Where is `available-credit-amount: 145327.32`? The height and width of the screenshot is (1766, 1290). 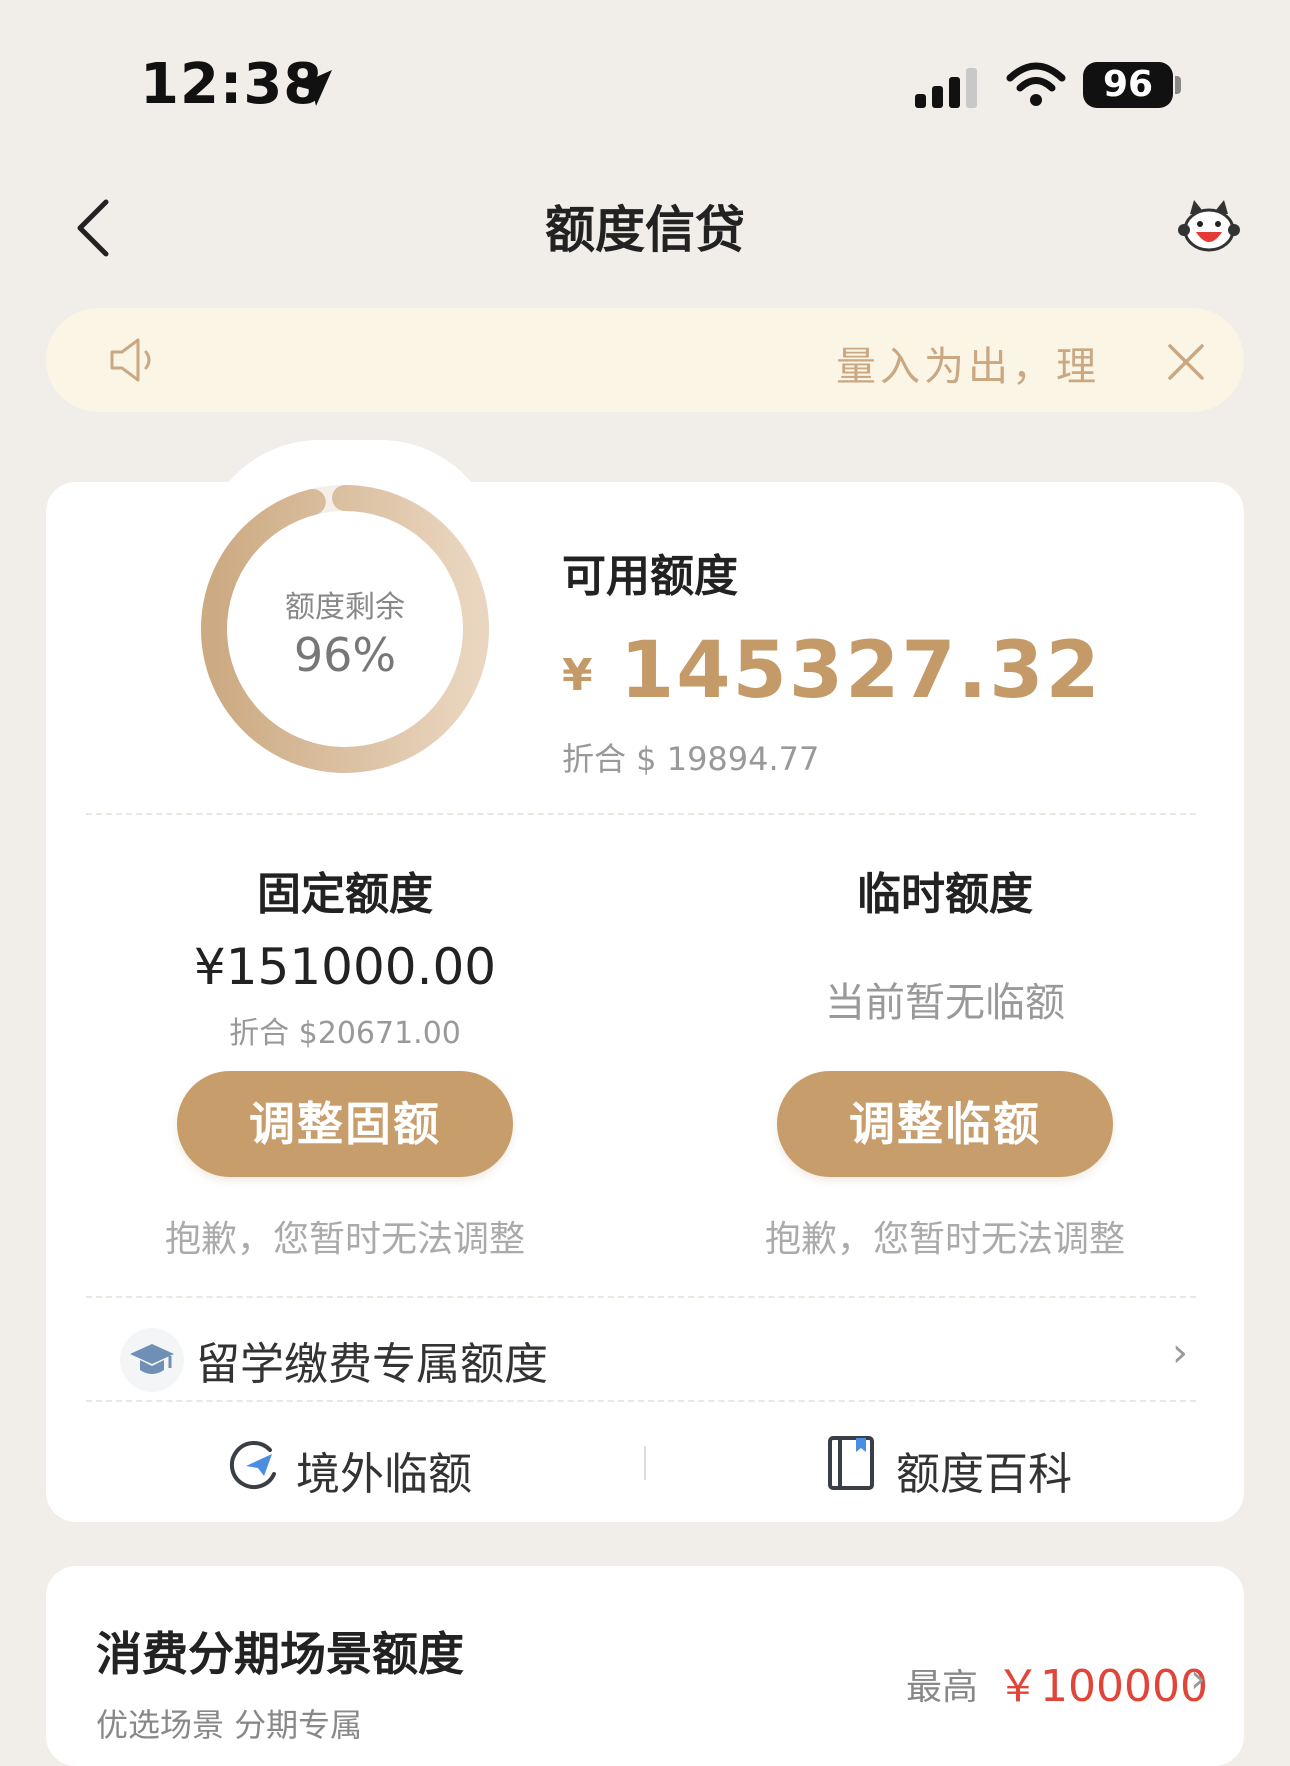 available-credit-amount: 145327.32 is located at coordinates (861, 671).